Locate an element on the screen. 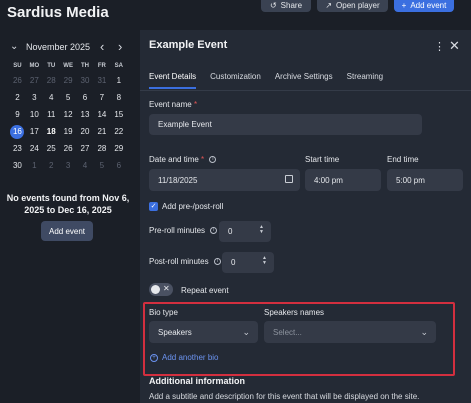  calendar-day: 12 is located at coordinates (68, 114).